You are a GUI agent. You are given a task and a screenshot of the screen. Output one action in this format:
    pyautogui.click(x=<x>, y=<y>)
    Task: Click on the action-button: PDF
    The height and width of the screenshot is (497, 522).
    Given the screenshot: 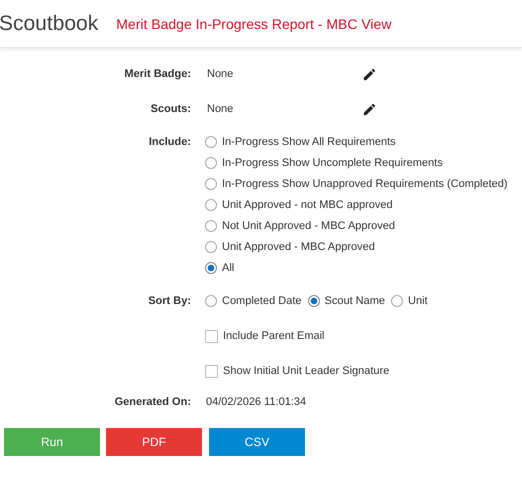 What is the action you would take?
    pyautogui.click(x=154, y=442)
    